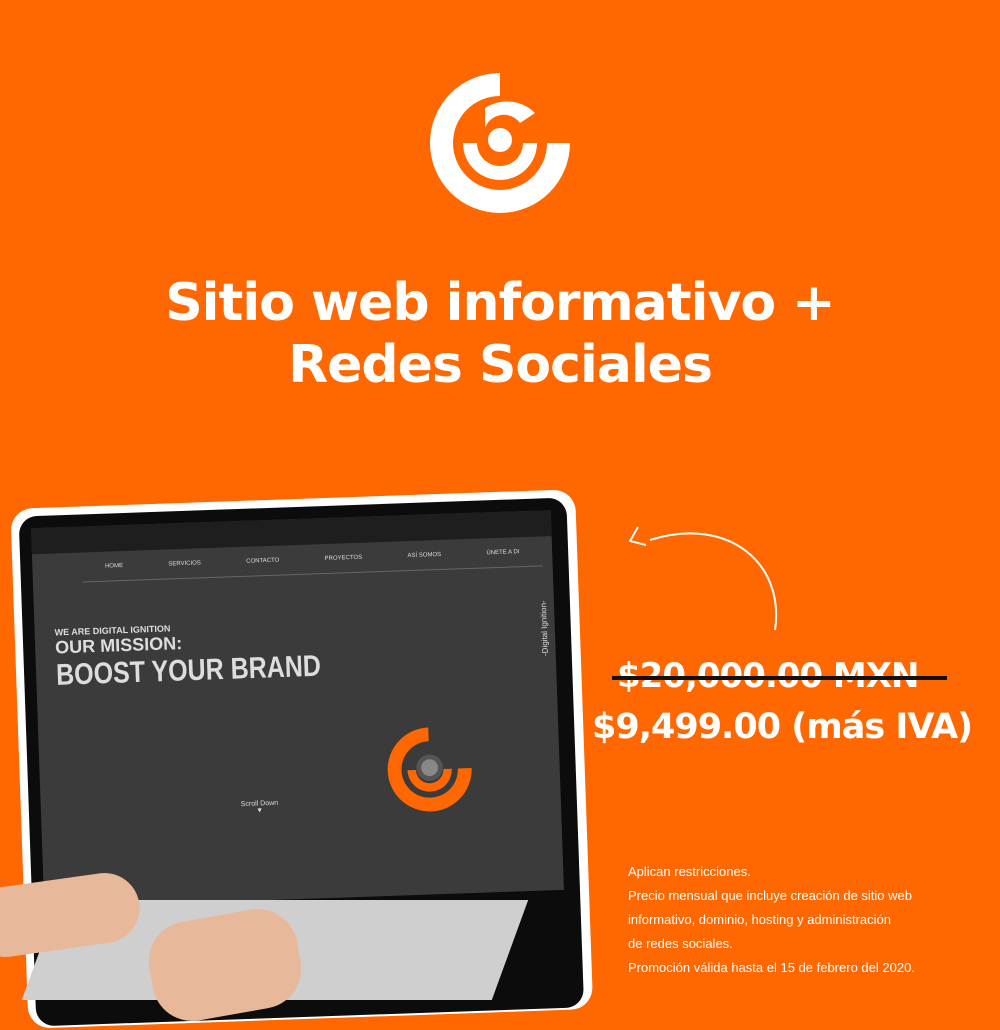  What do you see at coordinates (500, 334) in the screenshot?
I see `headline: Sitio web informativo + Redes Sociales` at bounding box center [500, 334].